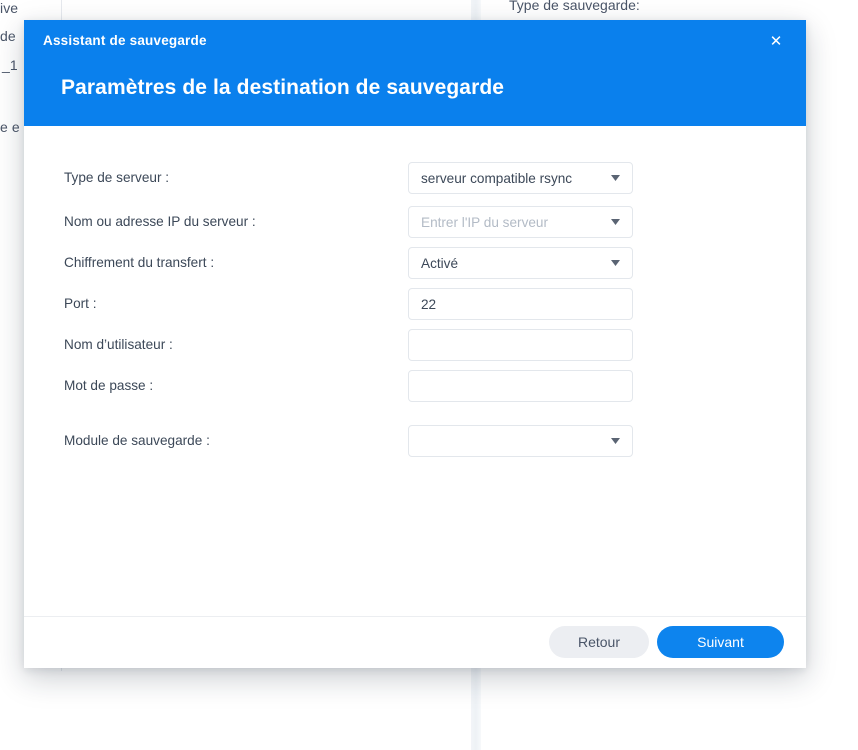 The height and width of the screenshot is (750, 858). What do you see at coordinates (574, 6) in the screenshot?
I see `background-backup-type-label: Type de sauvegarde:` at bounding box center [574, 6].